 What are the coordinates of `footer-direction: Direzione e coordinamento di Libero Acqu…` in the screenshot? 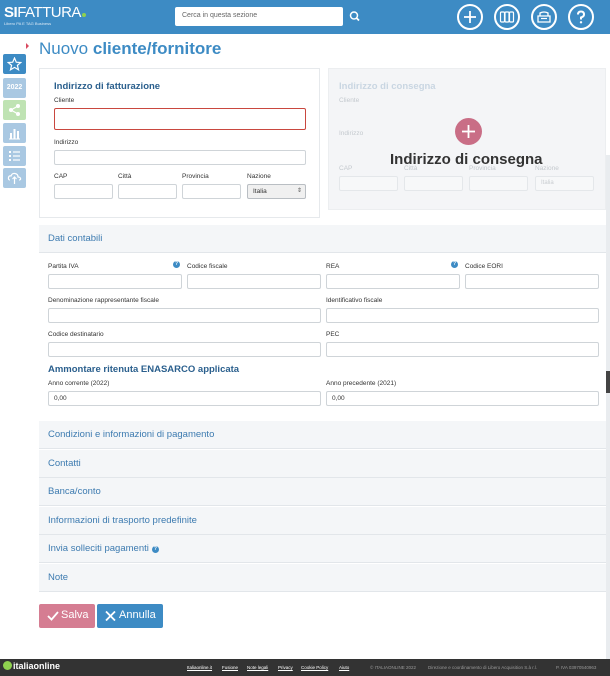 It's located at (483, 667).